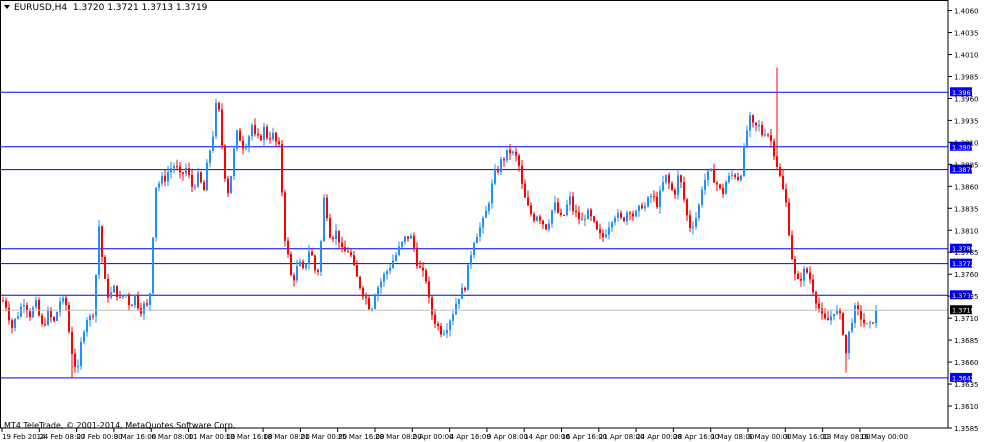 This screenshot has width=1000, height=442. I want to click on price-tick-label: 1.3785, so click(966, 253).